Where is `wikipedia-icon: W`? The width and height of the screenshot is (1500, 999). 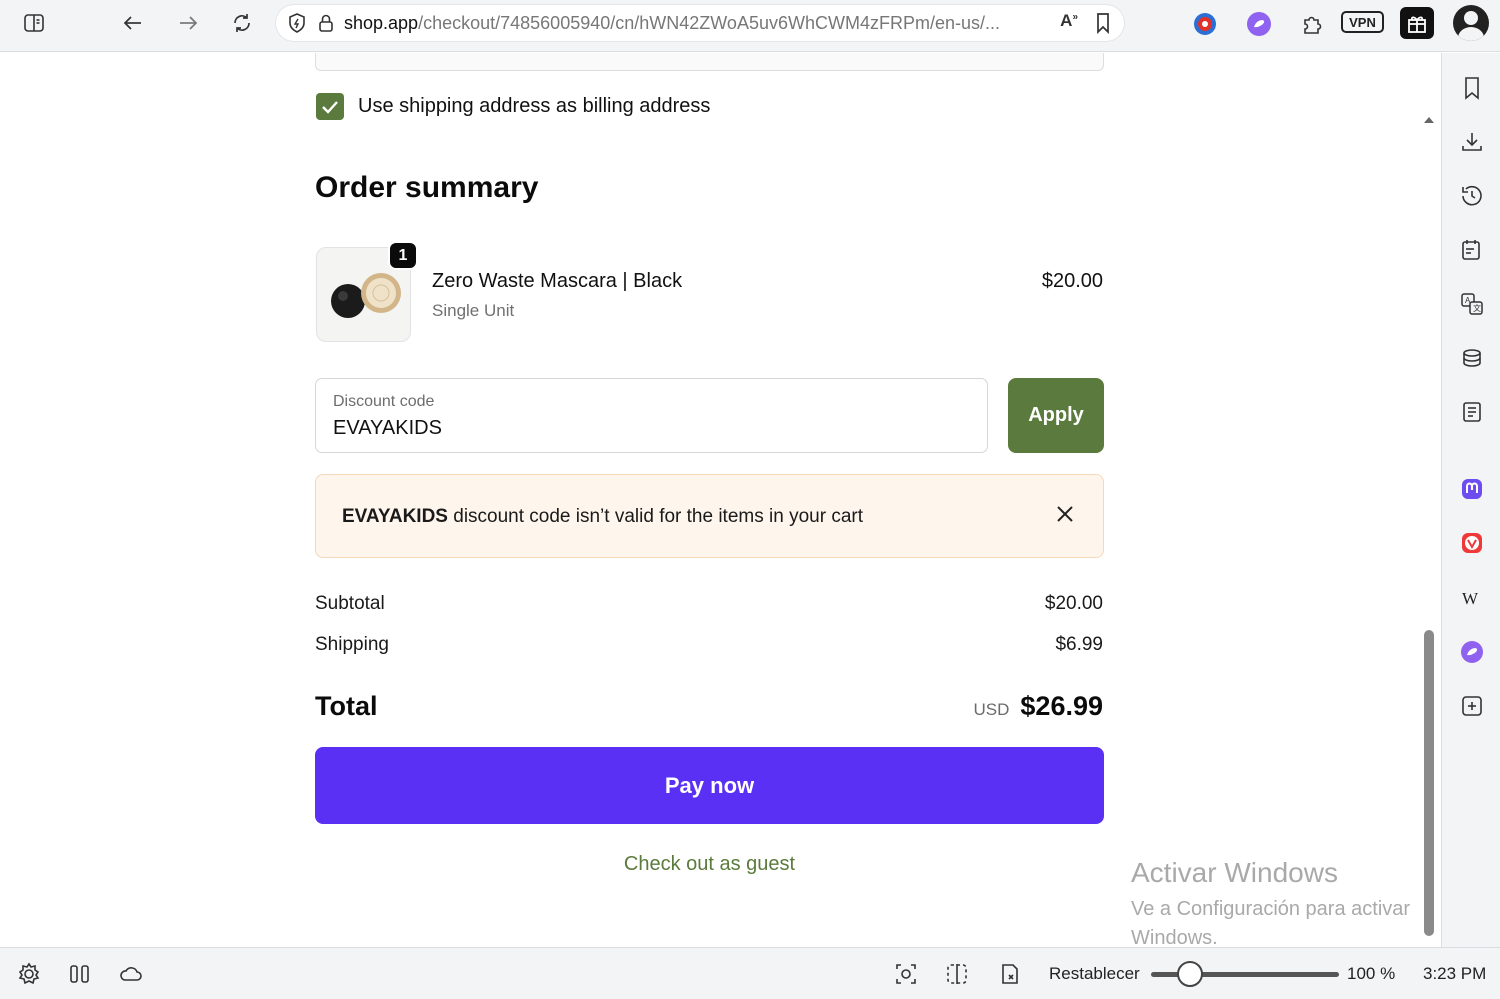
wikipedia-icon: W is located at coordinates (1472, 598).